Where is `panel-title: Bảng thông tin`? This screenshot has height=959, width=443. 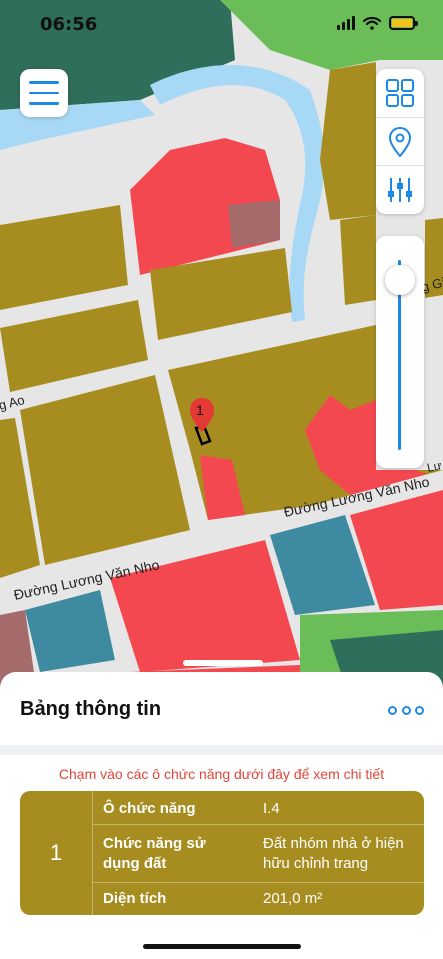 panel-title: Bảng thông tin is located at coordinates (91, 709).